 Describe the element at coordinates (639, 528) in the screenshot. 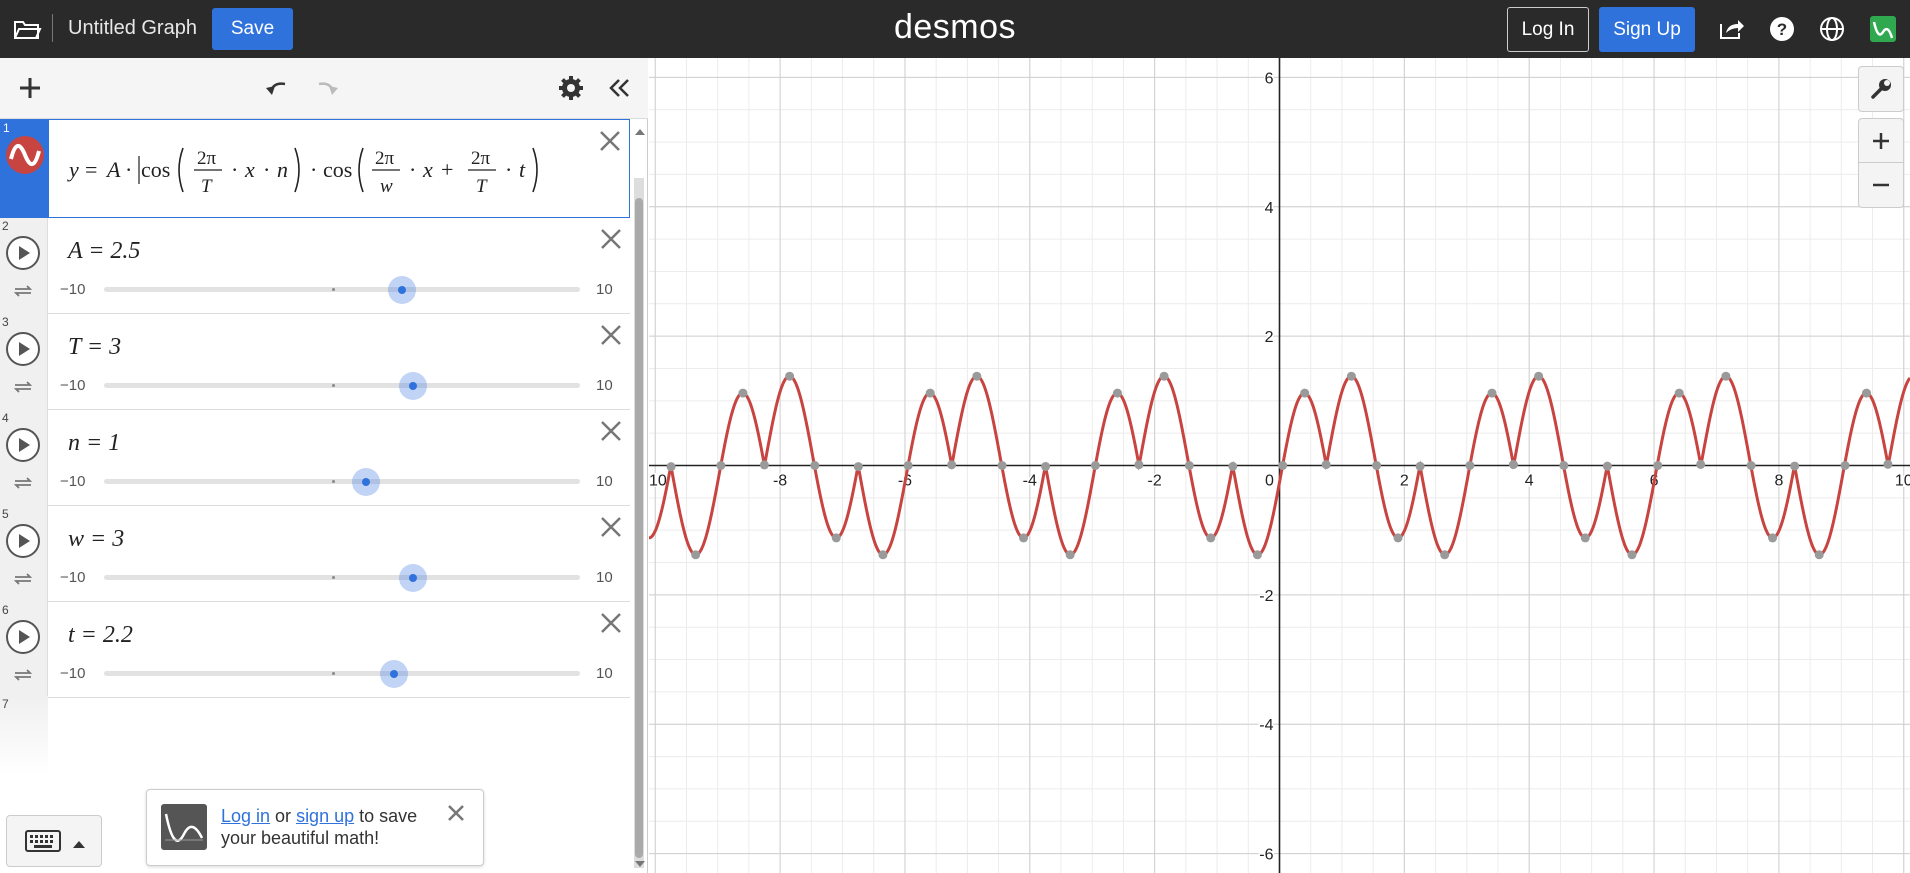

I see `scrollbar-thumb` at that location.